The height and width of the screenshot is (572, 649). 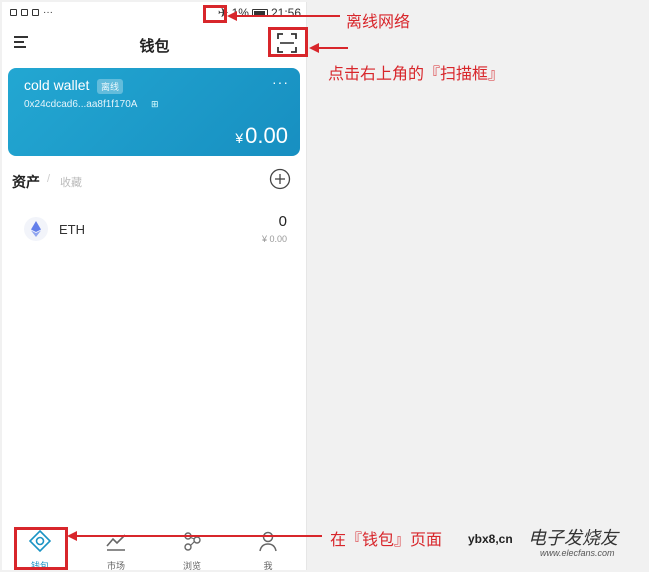 I want to click on watermark: ybx8,cn 电子发烧友 www.elecfans.com, so click(x=556, y=546).